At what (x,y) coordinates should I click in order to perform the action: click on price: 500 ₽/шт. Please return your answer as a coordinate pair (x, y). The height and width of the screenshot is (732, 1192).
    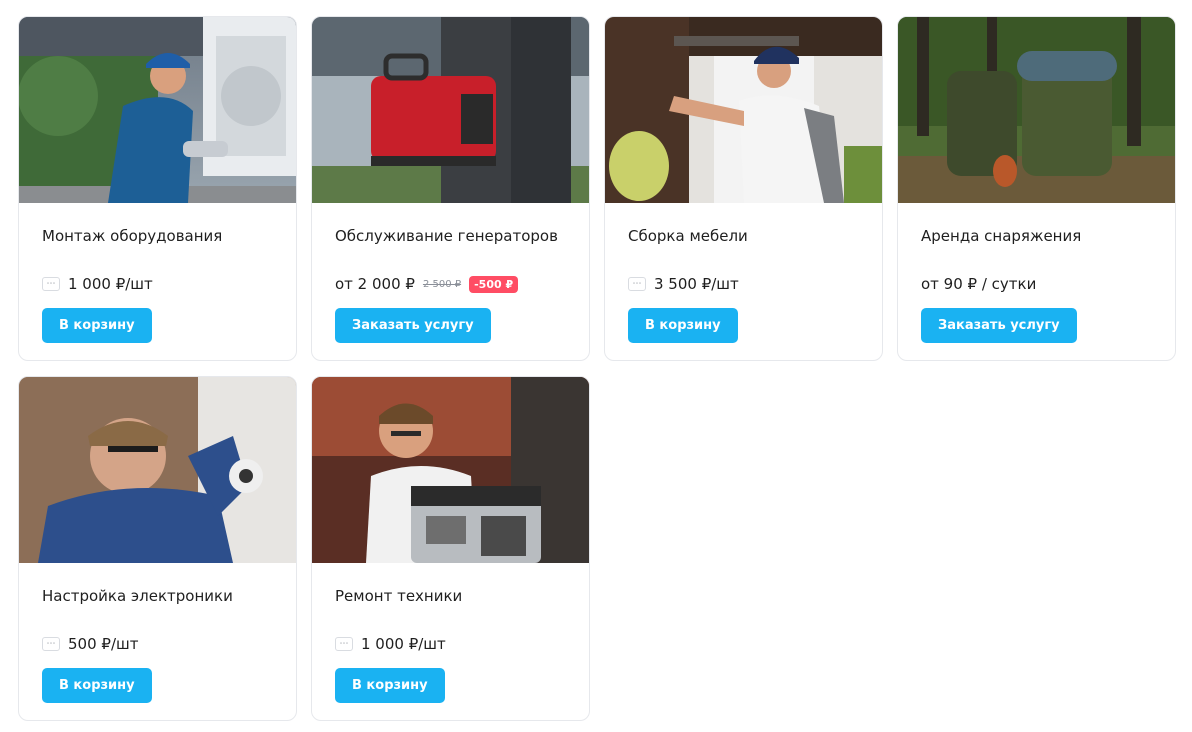
    Looking at the image, I should click on (103, 644).